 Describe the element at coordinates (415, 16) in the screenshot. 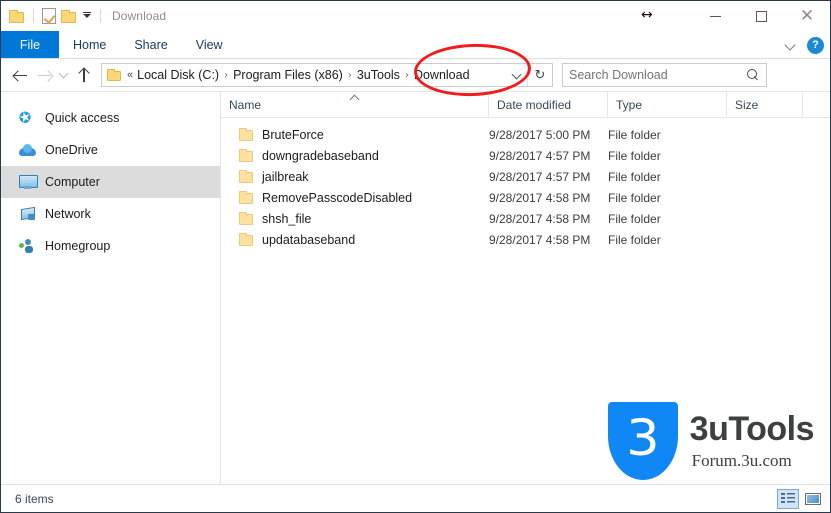

I see `title-bar: Download ↔ ✕` at that location.